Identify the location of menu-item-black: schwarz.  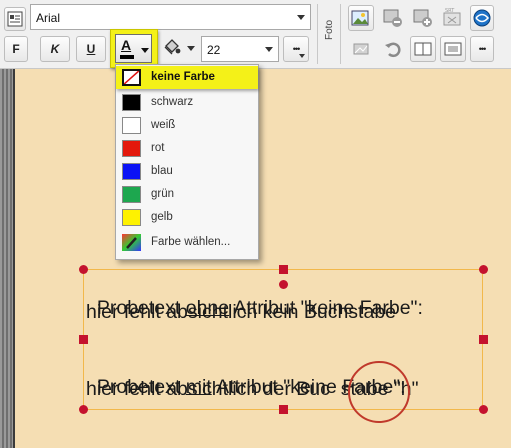
(187, 102).